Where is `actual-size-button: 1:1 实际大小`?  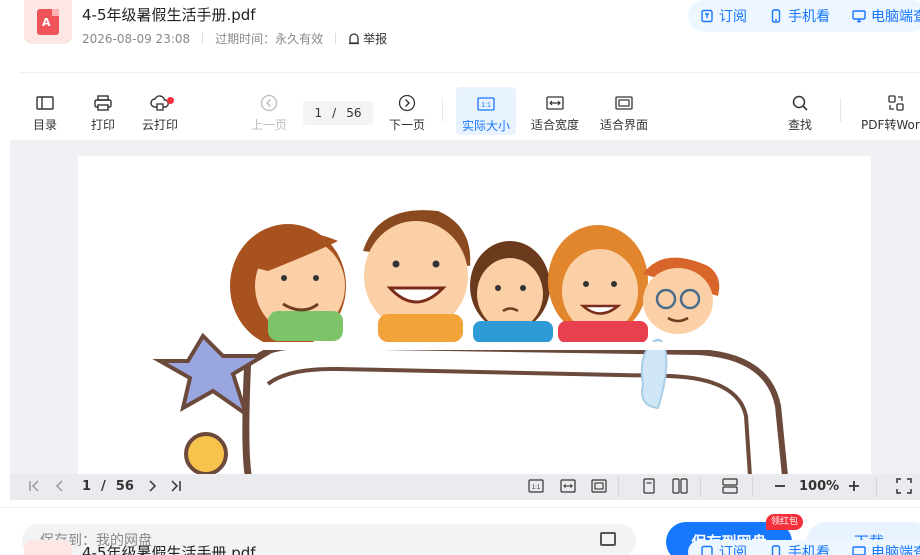
actual-size-button: 1:1 实际大小 is located at coordinates (486, 111).